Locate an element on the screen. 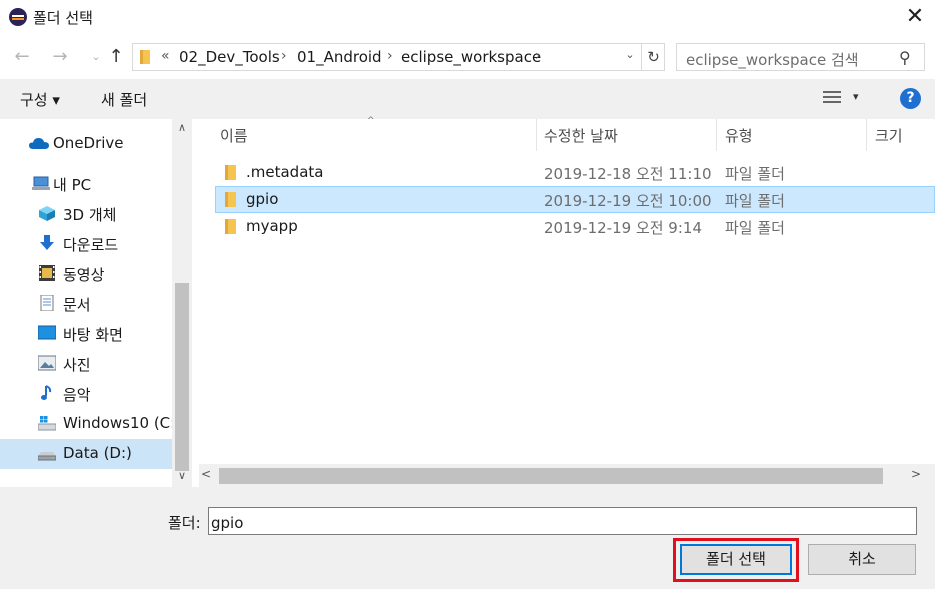  organize-button: 구성 ▾ is located at coordinates (40, 99).